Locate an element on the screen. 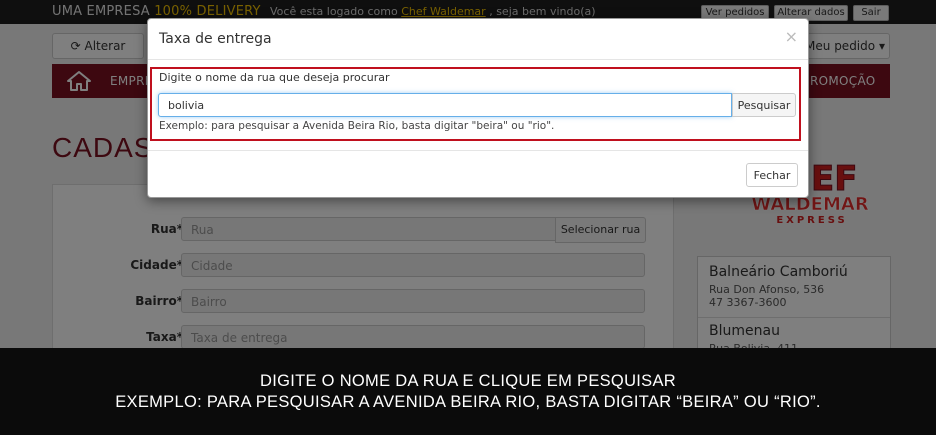 The width and height of the screenshot is (936, 435). street-search-input: bolivia is located at coordinates (445, 105).